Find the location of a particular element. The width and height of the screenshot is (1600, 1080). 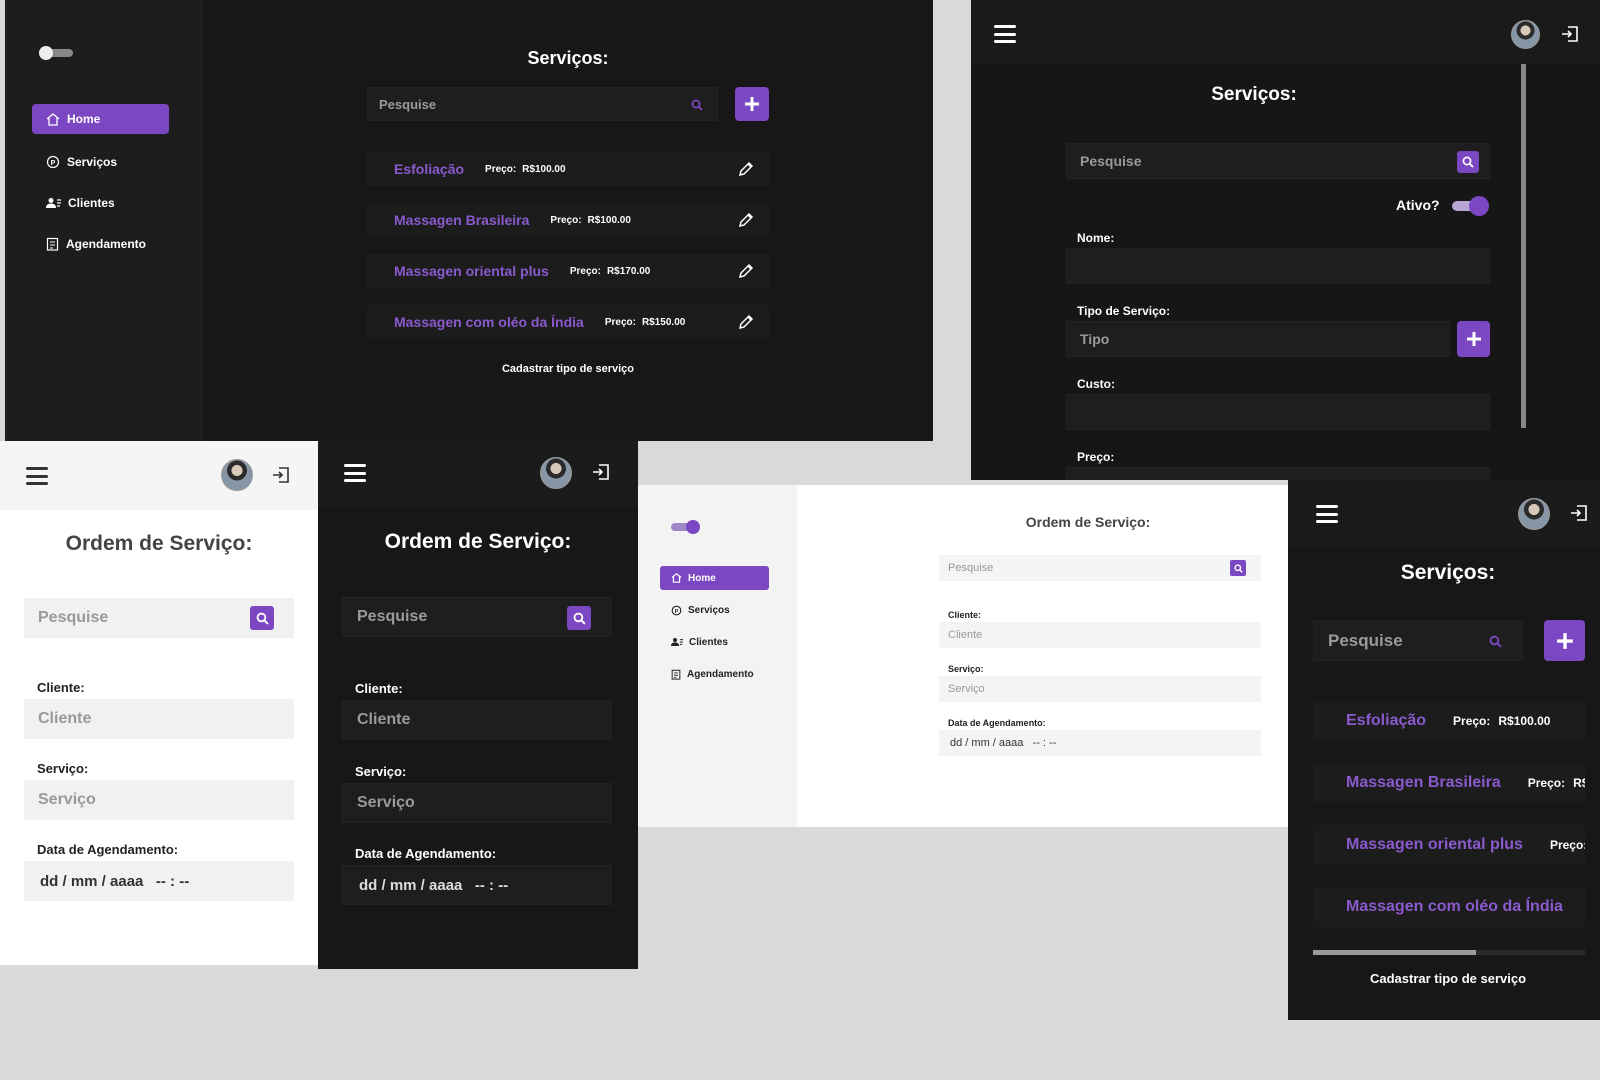

scrollbar is located at coordinates (1523, 246).